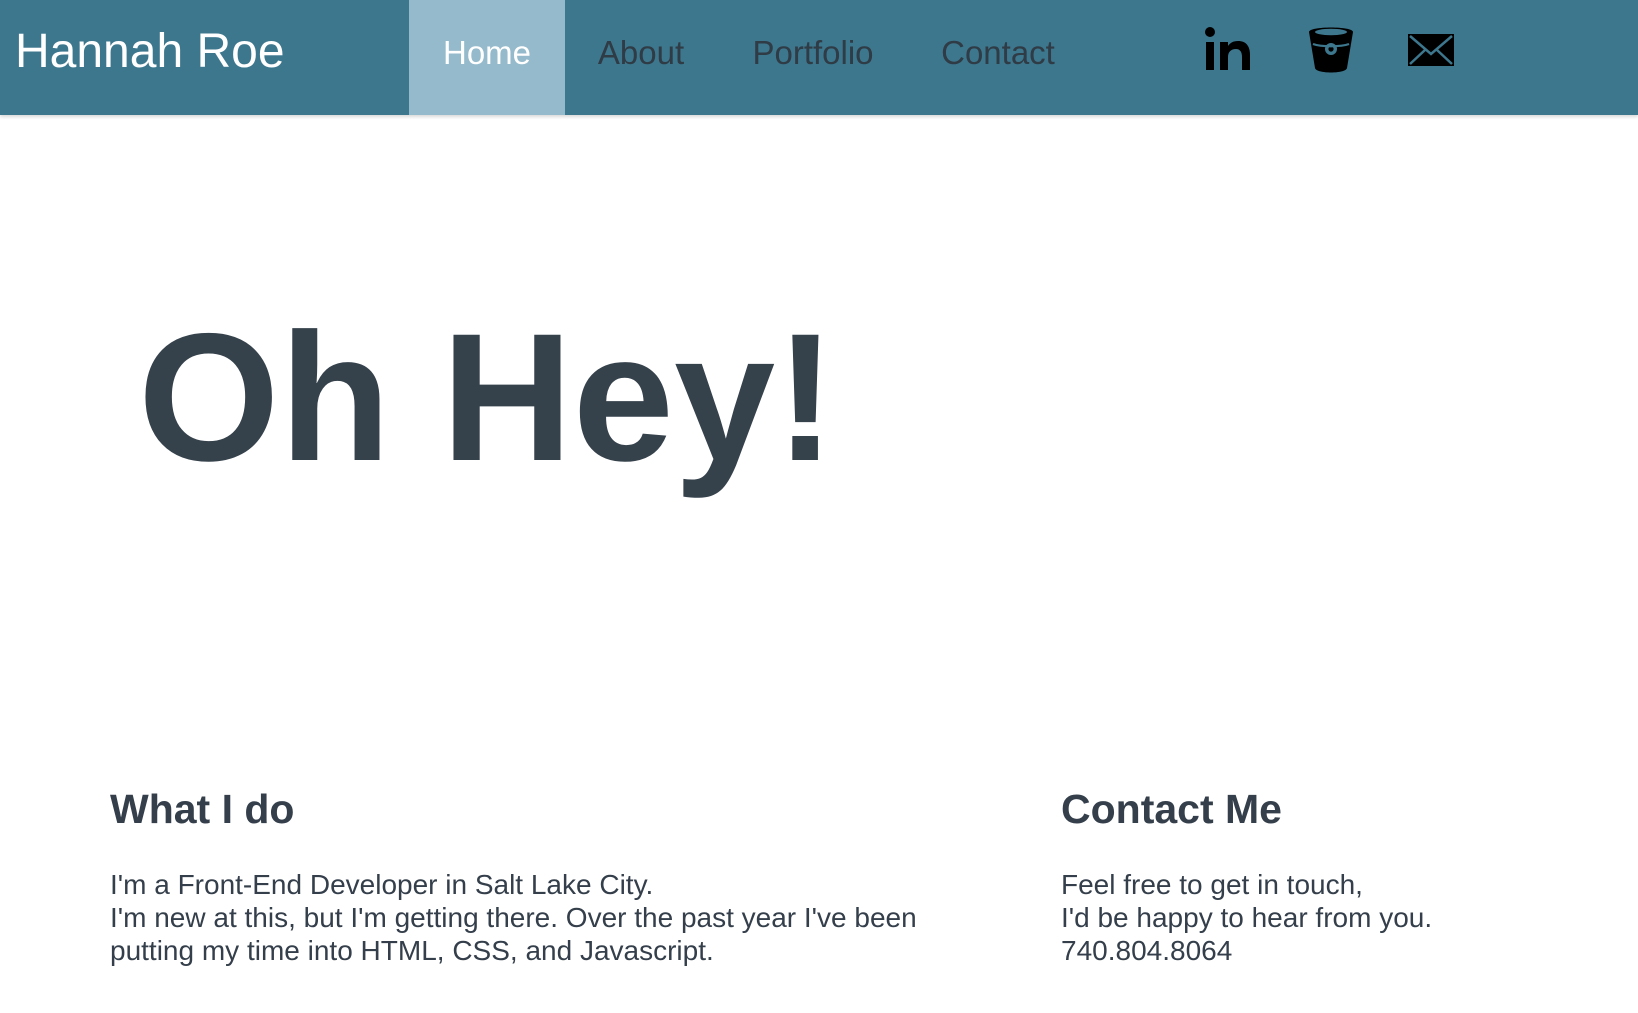  Describe the element at coordinates (641, 57) in the screenshot. I see `nav-about: About` at that location.